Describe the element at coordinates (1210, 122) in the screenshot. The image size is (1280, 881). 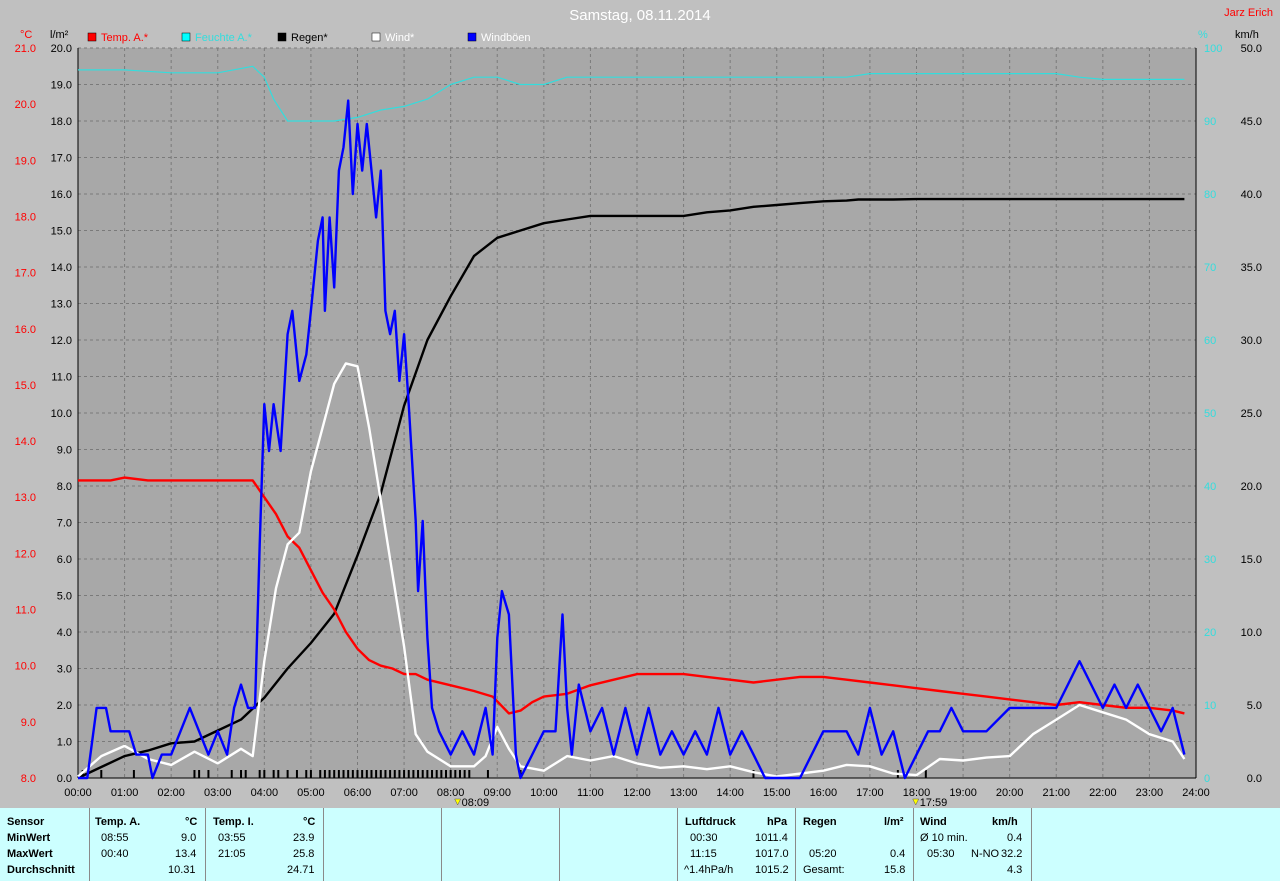
I see `humidity-tick-label: 90` at that location.